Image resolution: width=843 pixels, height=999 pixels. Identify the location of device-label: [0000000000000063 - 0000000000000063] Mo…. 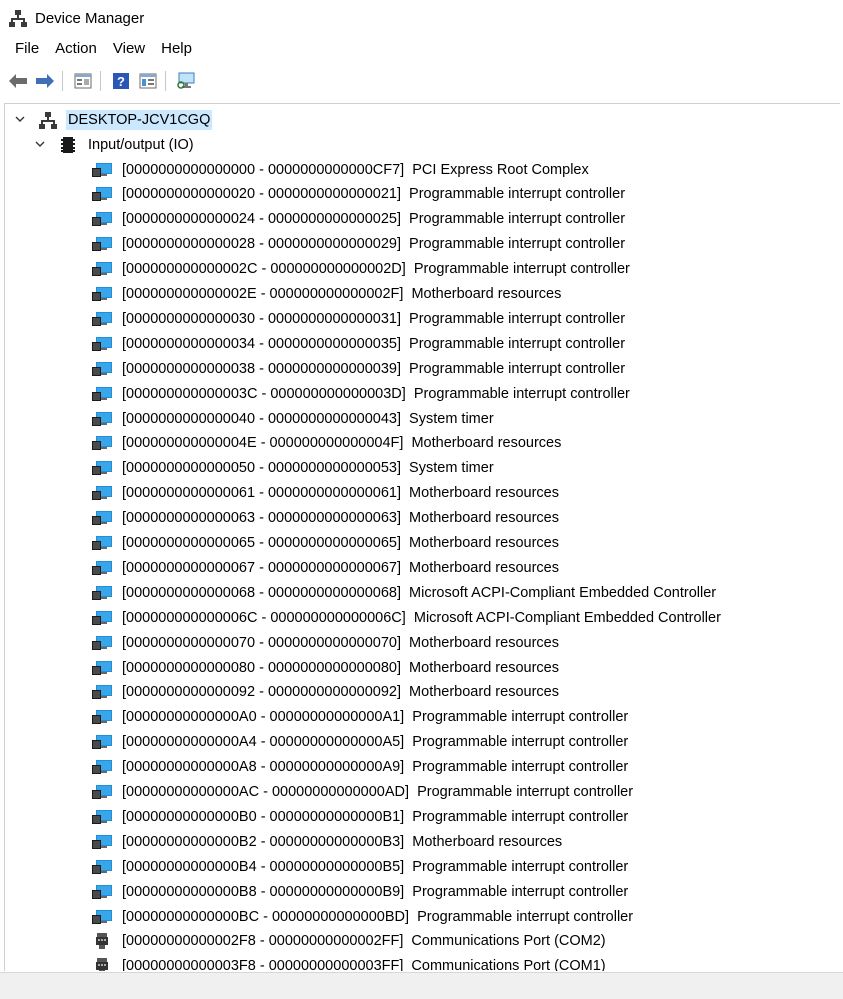
(340, 518).